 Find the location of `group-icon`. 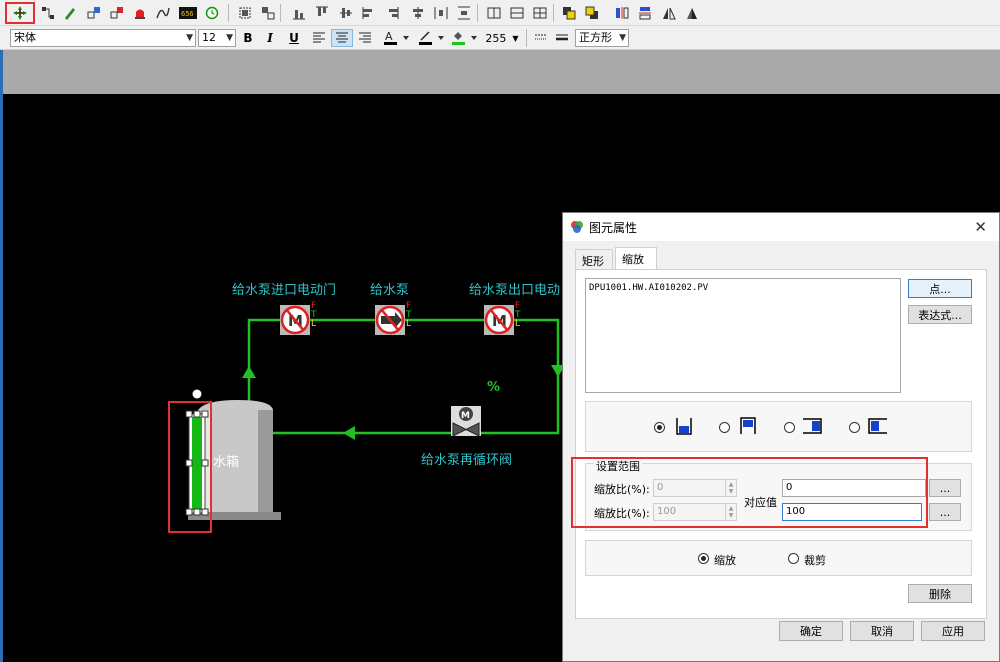

group-icon is located at coordinates (117, 13).